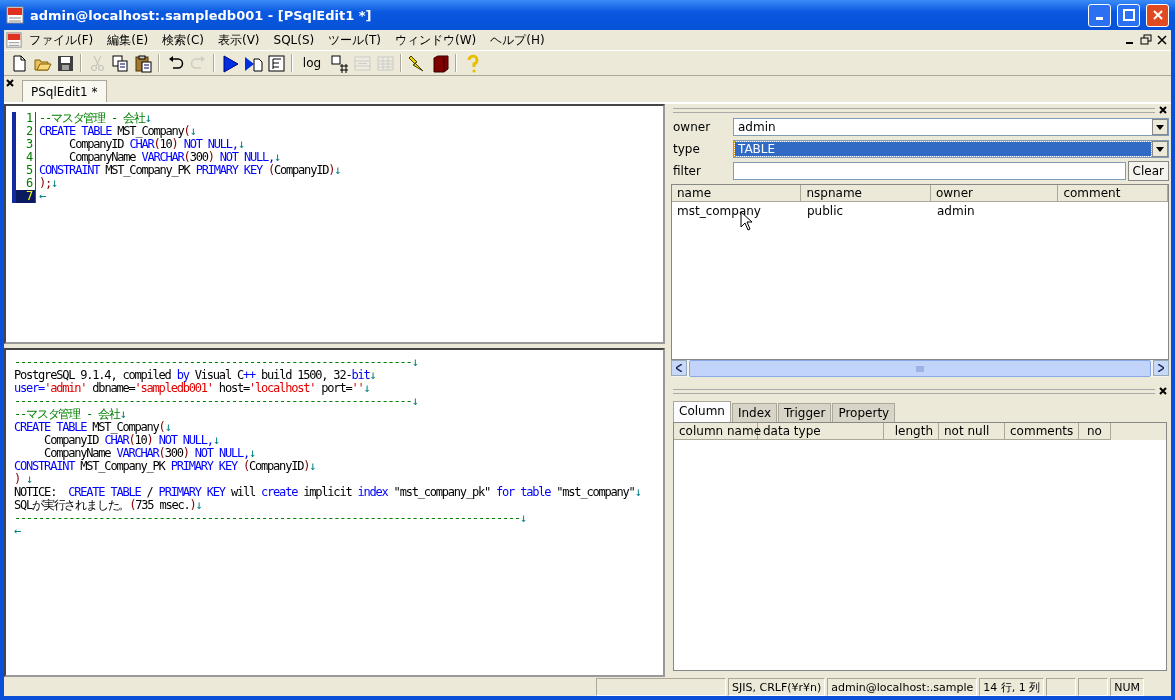  Describe the element at coordinates (94, 118) in the screenshot. I see `code-line: --マスタ管理 - 会社↓` at that location.